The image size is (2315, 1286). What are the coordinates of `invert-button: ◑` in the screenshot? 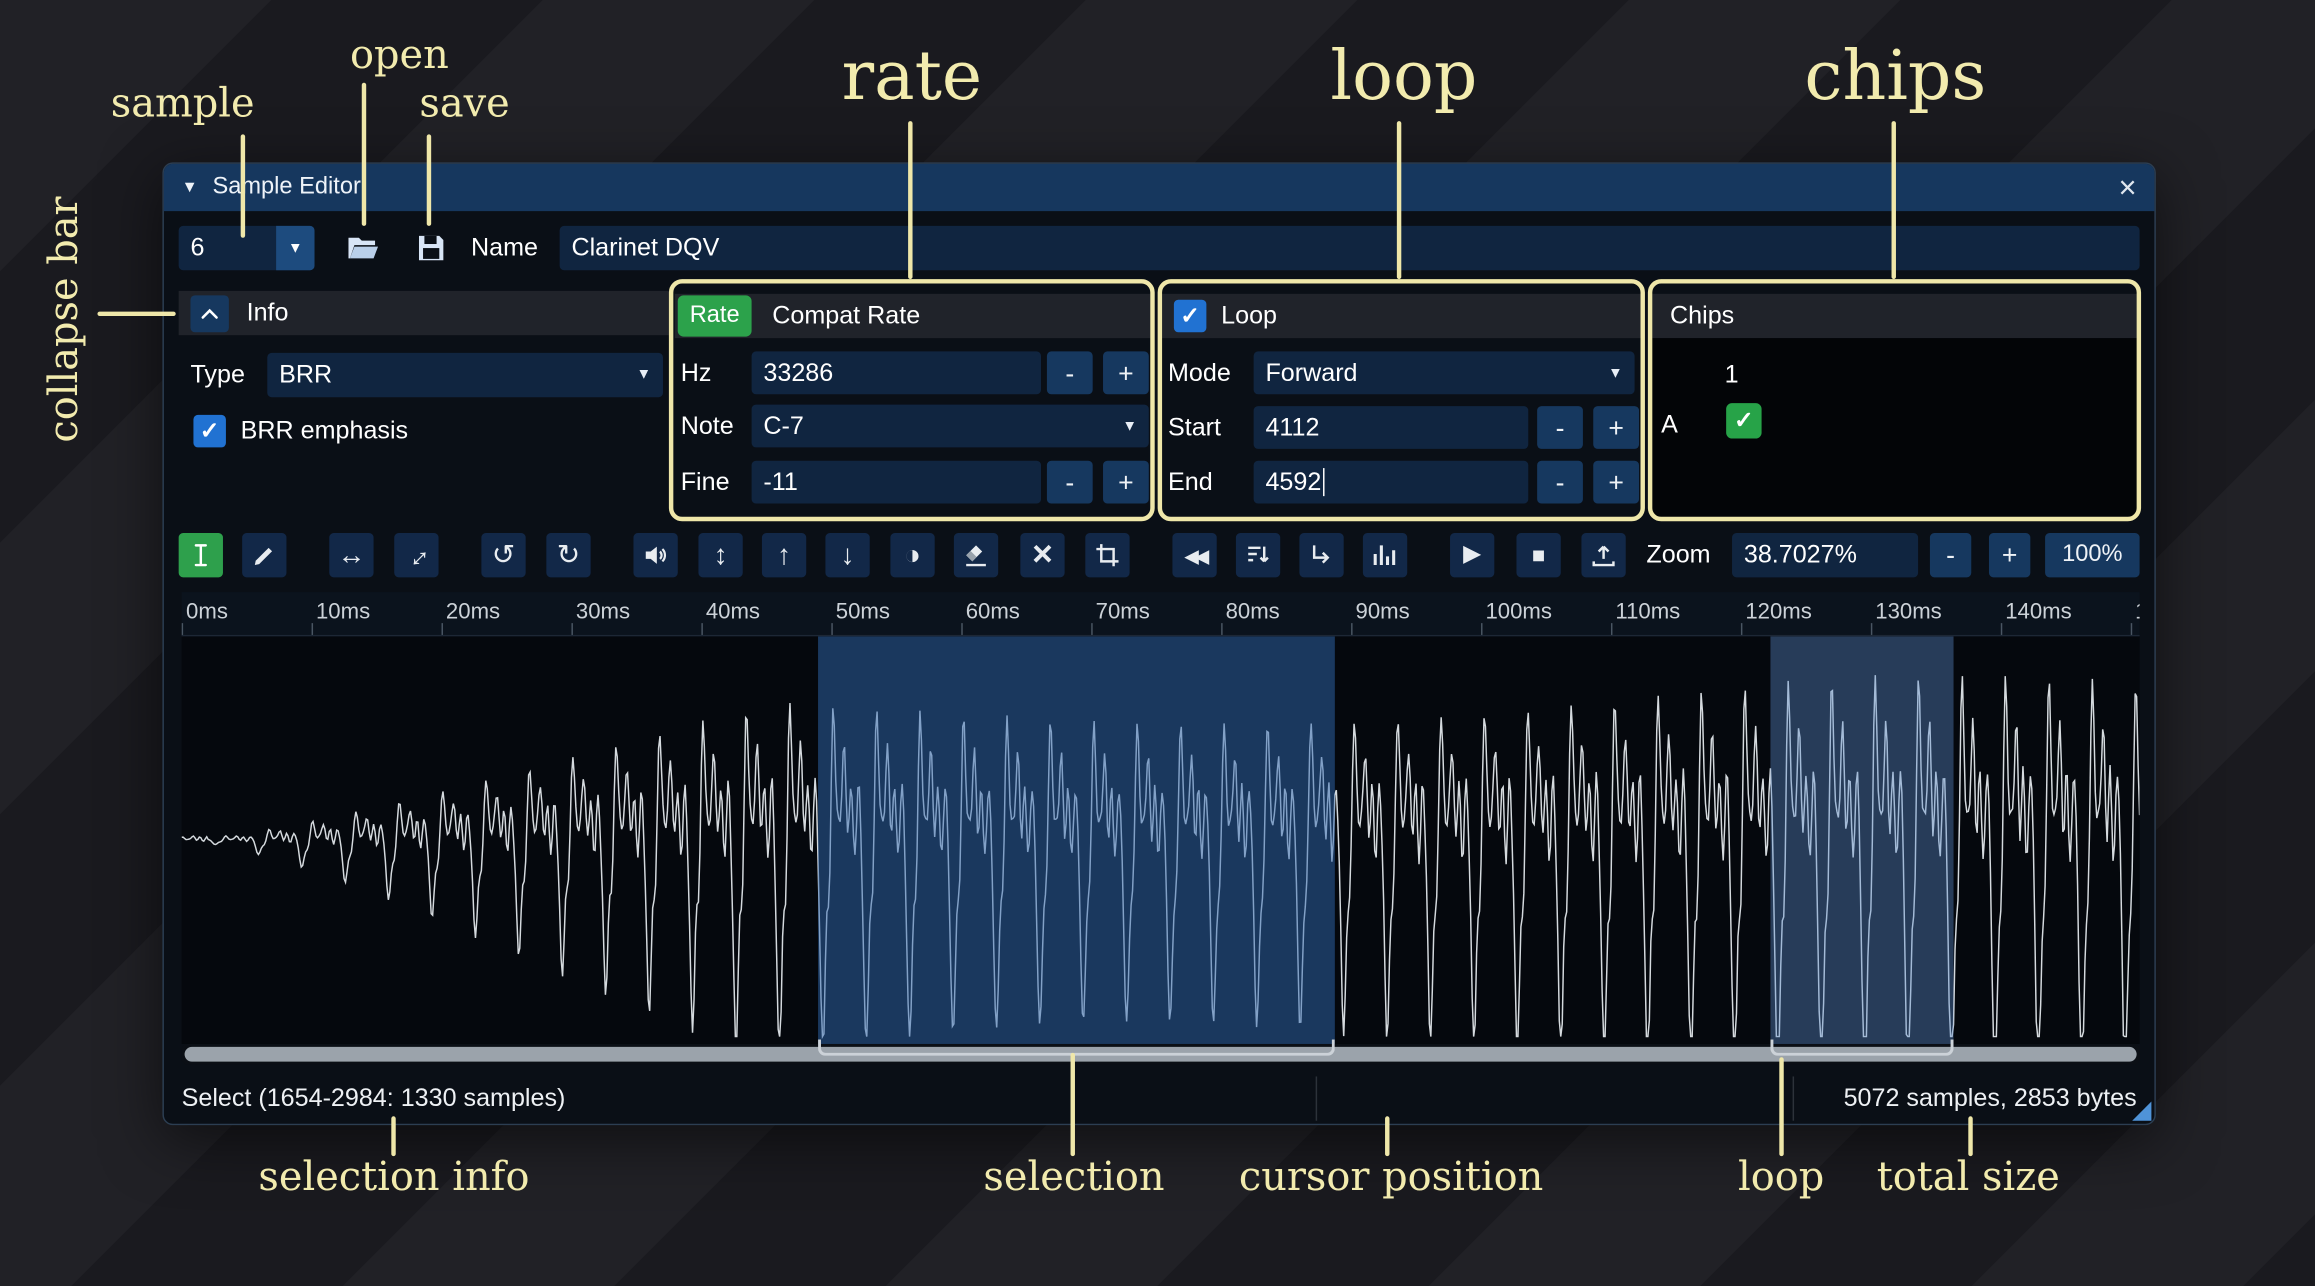 It's located at (912, 555).